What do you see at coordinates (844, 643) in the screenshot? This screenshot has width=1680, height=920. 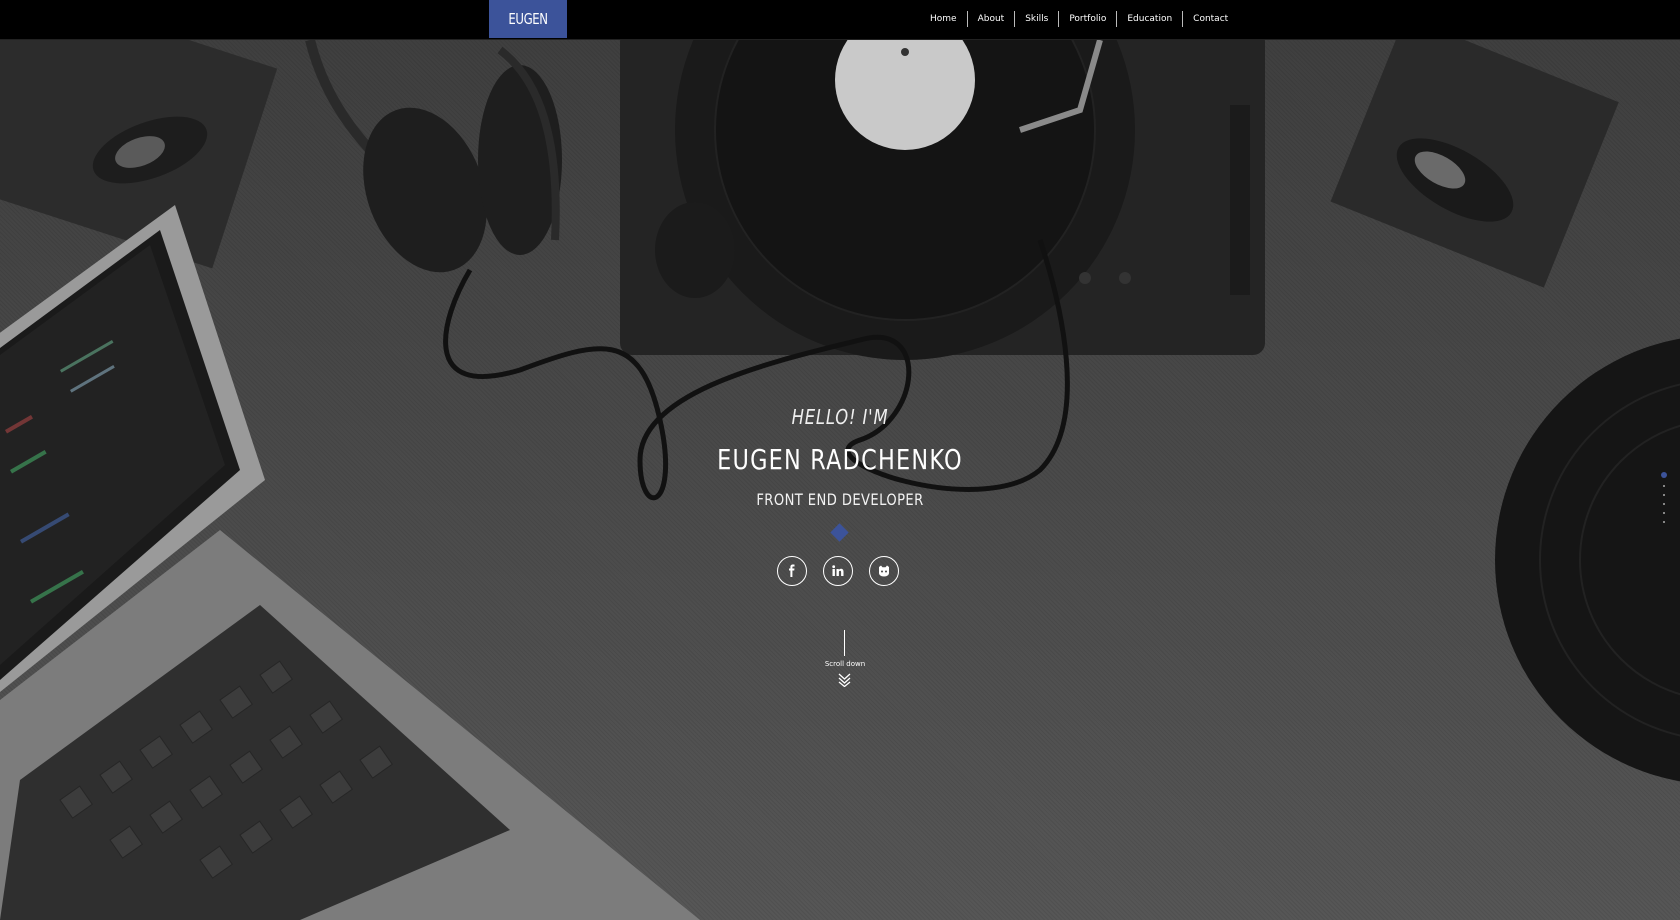 I see `scroll-indicator-line` at bounding box center [844, 643].